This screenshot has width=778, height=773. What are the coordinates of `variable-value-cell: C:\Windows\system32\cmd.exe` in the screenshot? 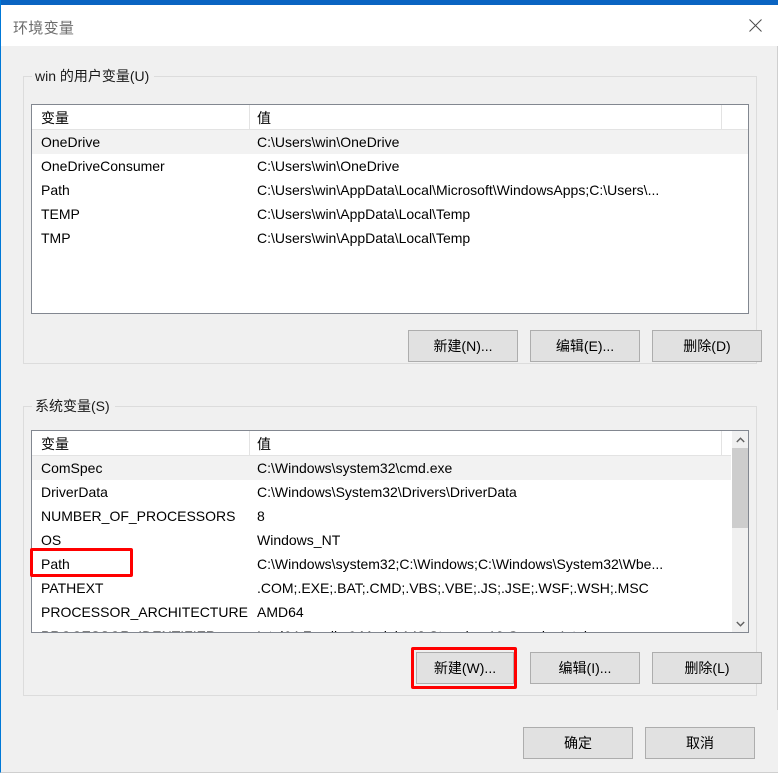 It's located at (355, 468).